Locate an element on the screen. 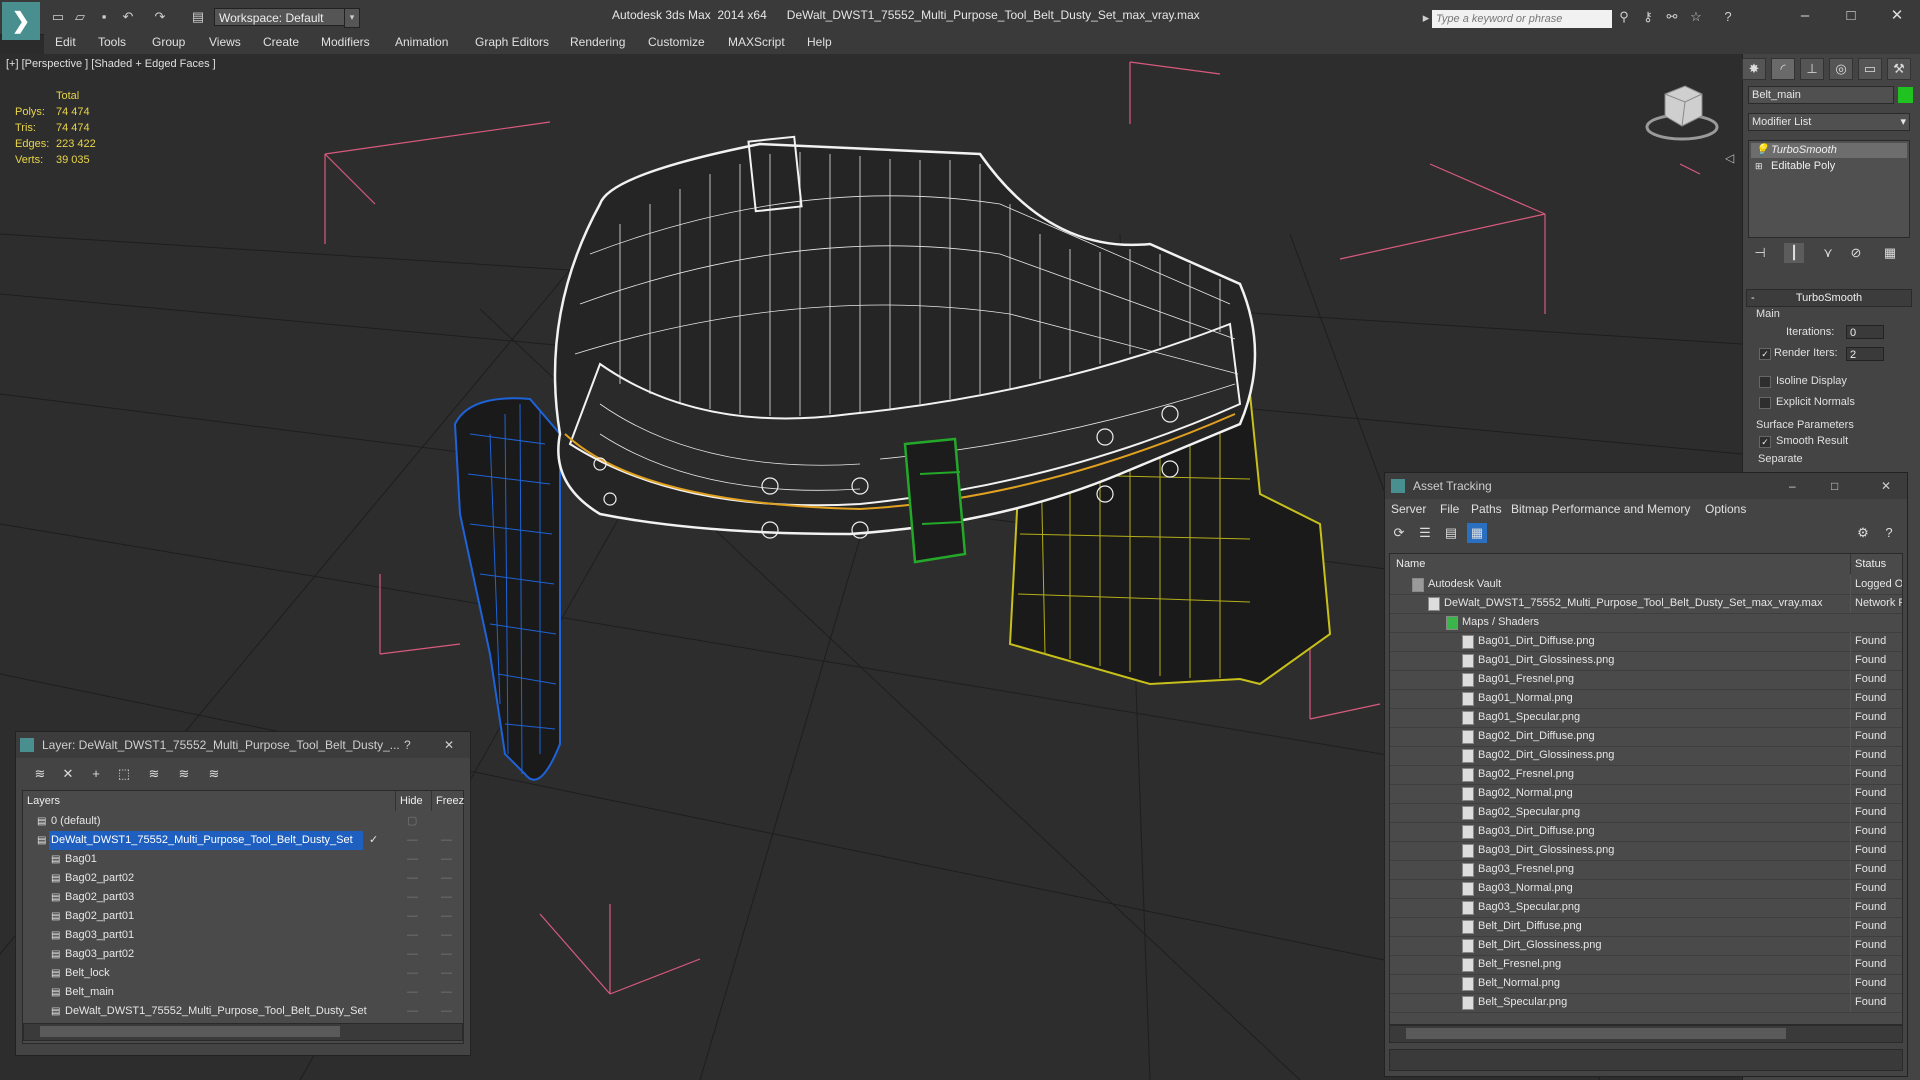 The image size is (1920, 1080). asset-menu-file: File is located at coordinates (1449, 509).